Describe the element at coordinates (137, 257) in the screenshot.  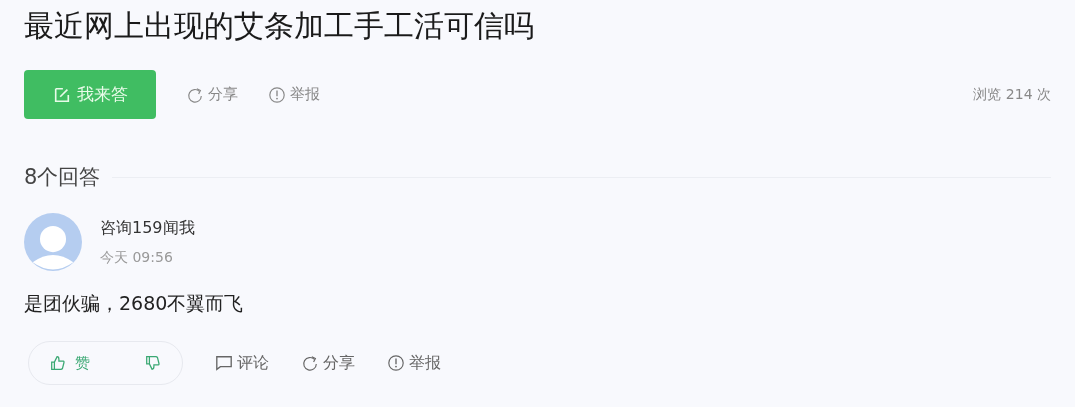
I see `answer-time: 今天 09:56` at that location.